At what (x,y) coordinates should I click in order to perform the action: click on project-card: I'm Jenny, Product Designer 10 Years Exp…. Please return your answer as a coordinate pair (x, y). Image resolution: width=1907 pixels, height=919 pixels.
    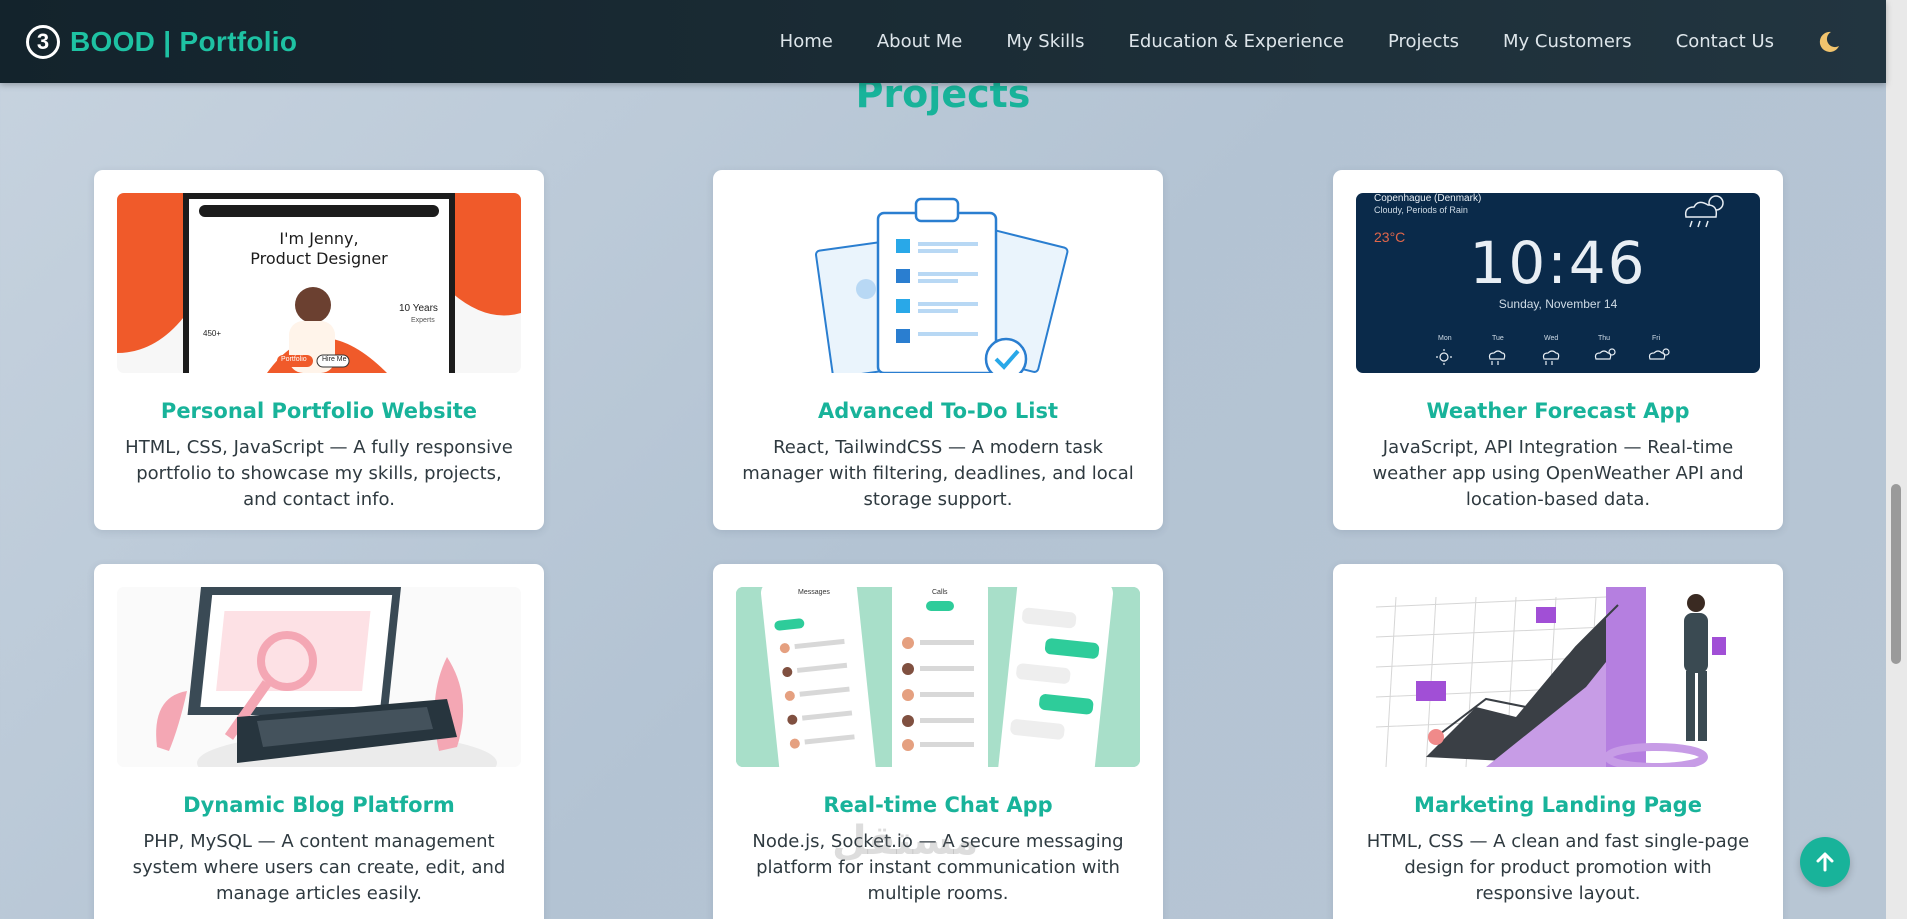
    Looking at the image, I should click on (319, 350).